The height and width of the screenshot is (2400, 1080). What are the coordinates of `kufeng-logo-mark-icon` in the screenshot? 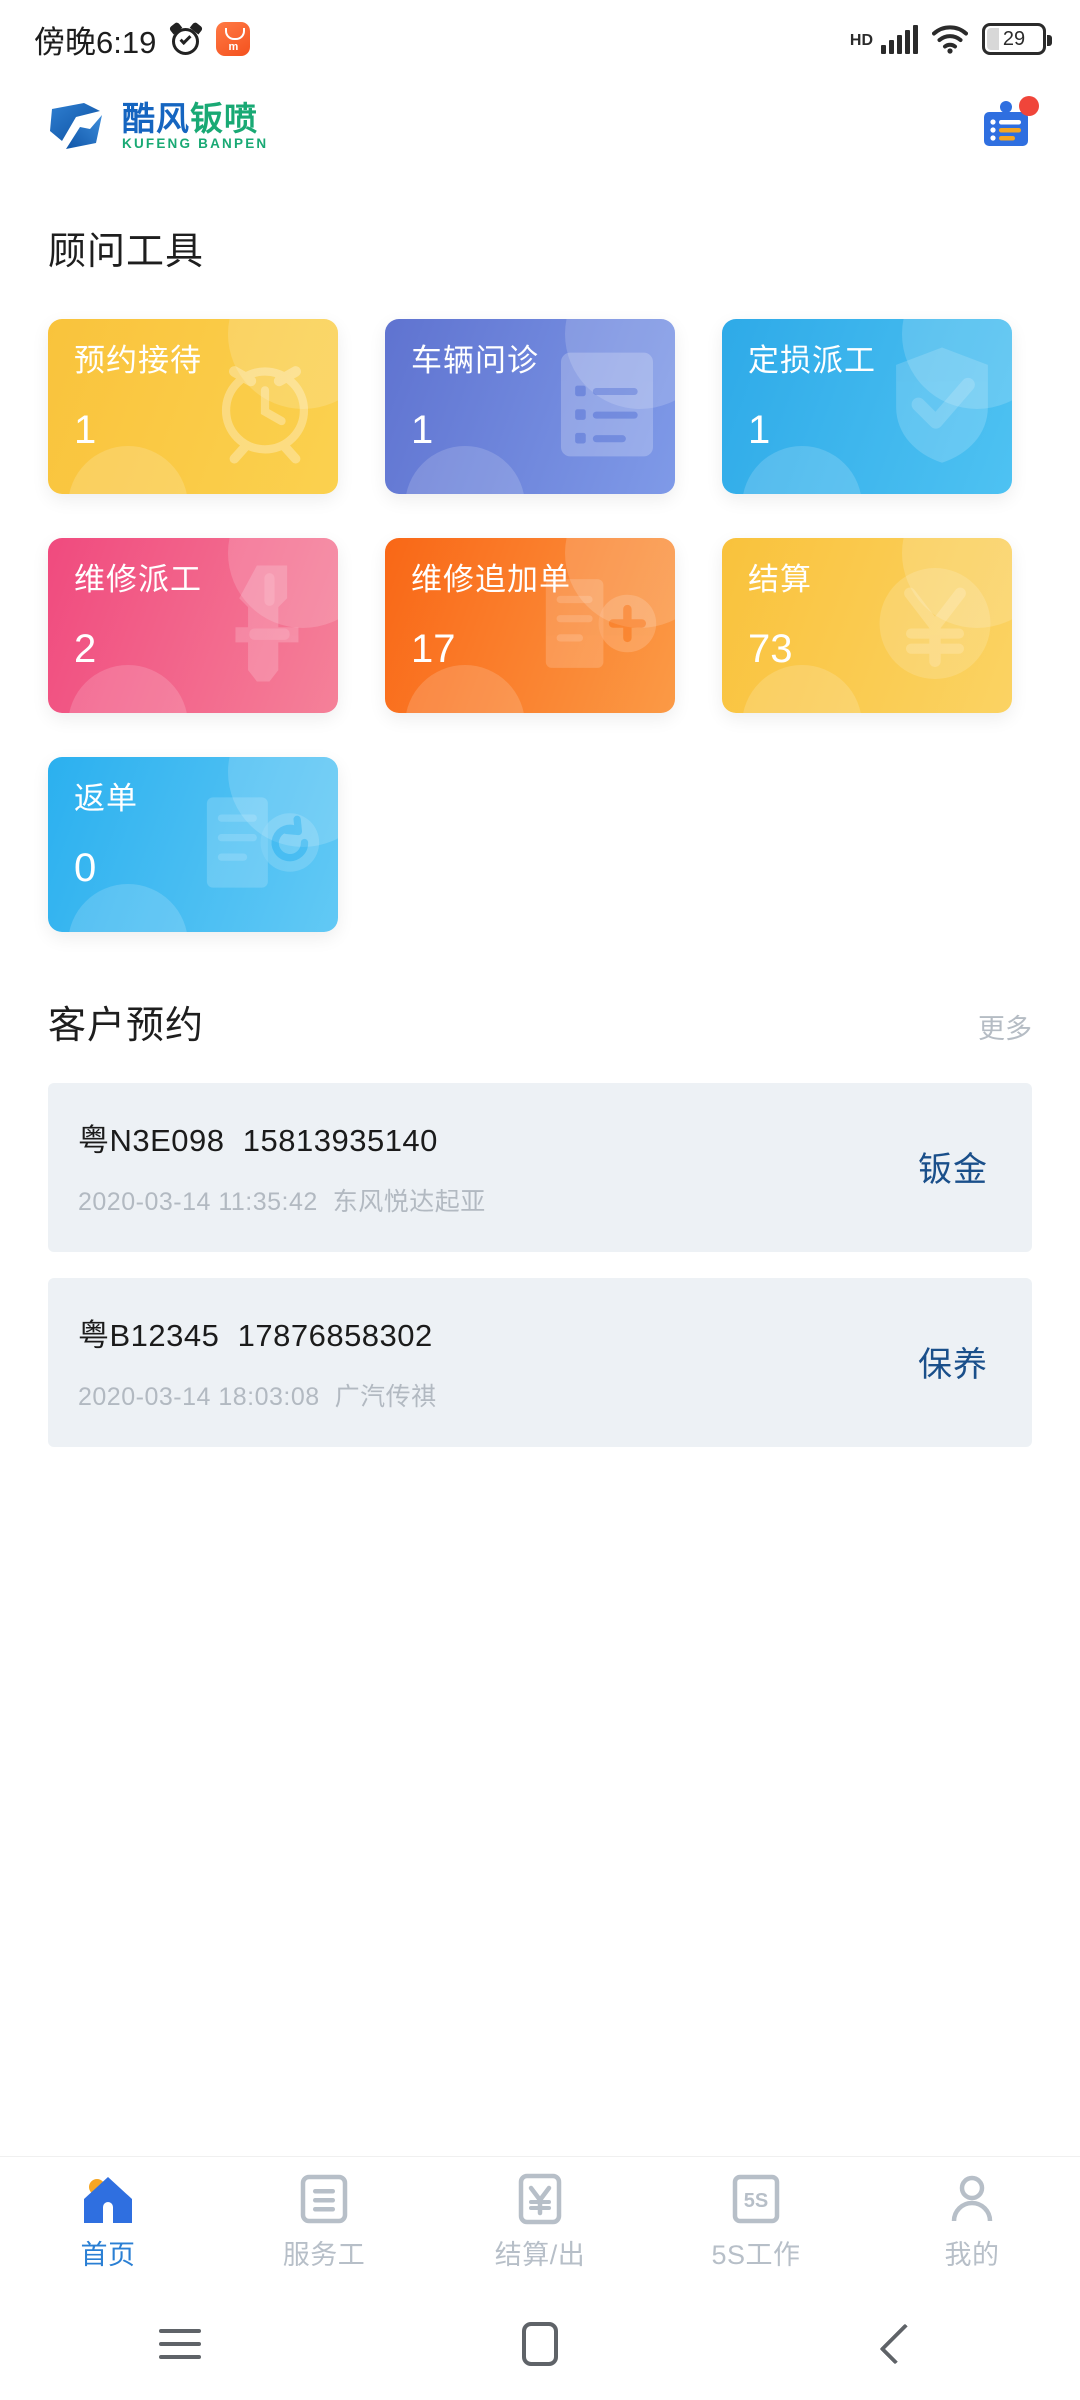 It's located at (77, 126).